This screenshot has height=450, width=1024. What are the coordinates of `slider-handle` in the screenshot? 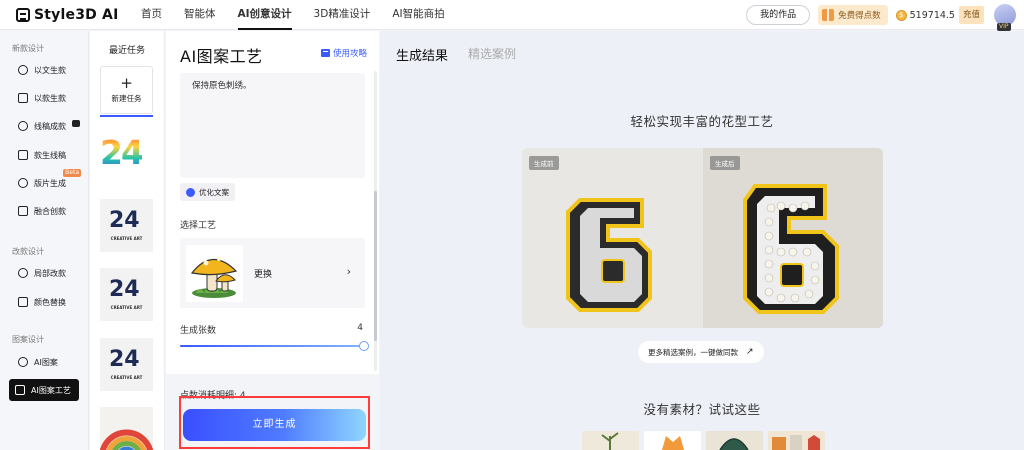 It's located at (364, 346).